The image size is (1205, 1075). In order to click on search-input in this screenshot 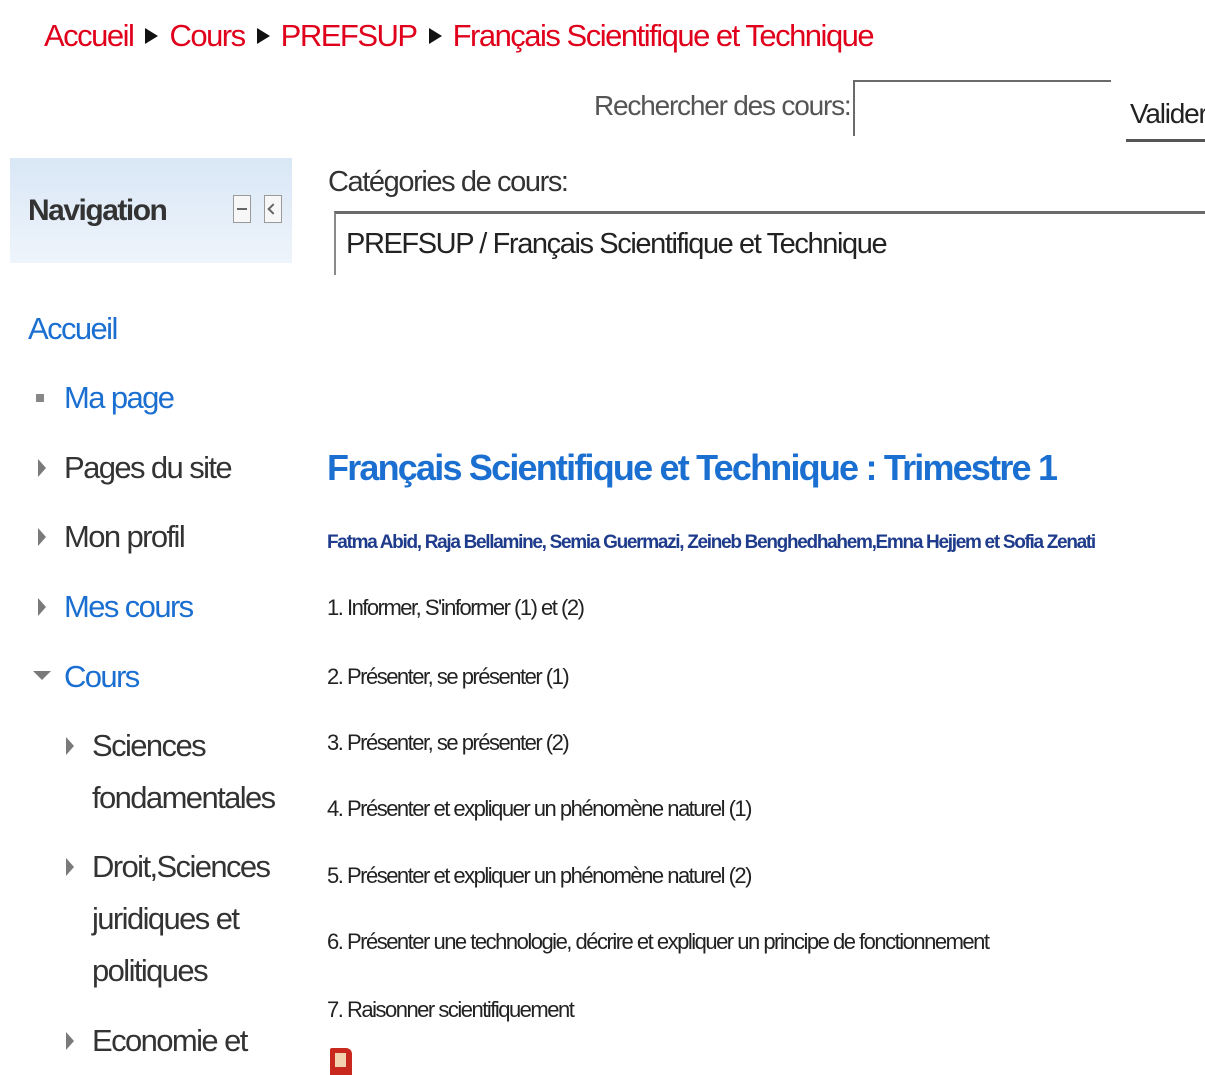, I will do `click(982, 108)`.